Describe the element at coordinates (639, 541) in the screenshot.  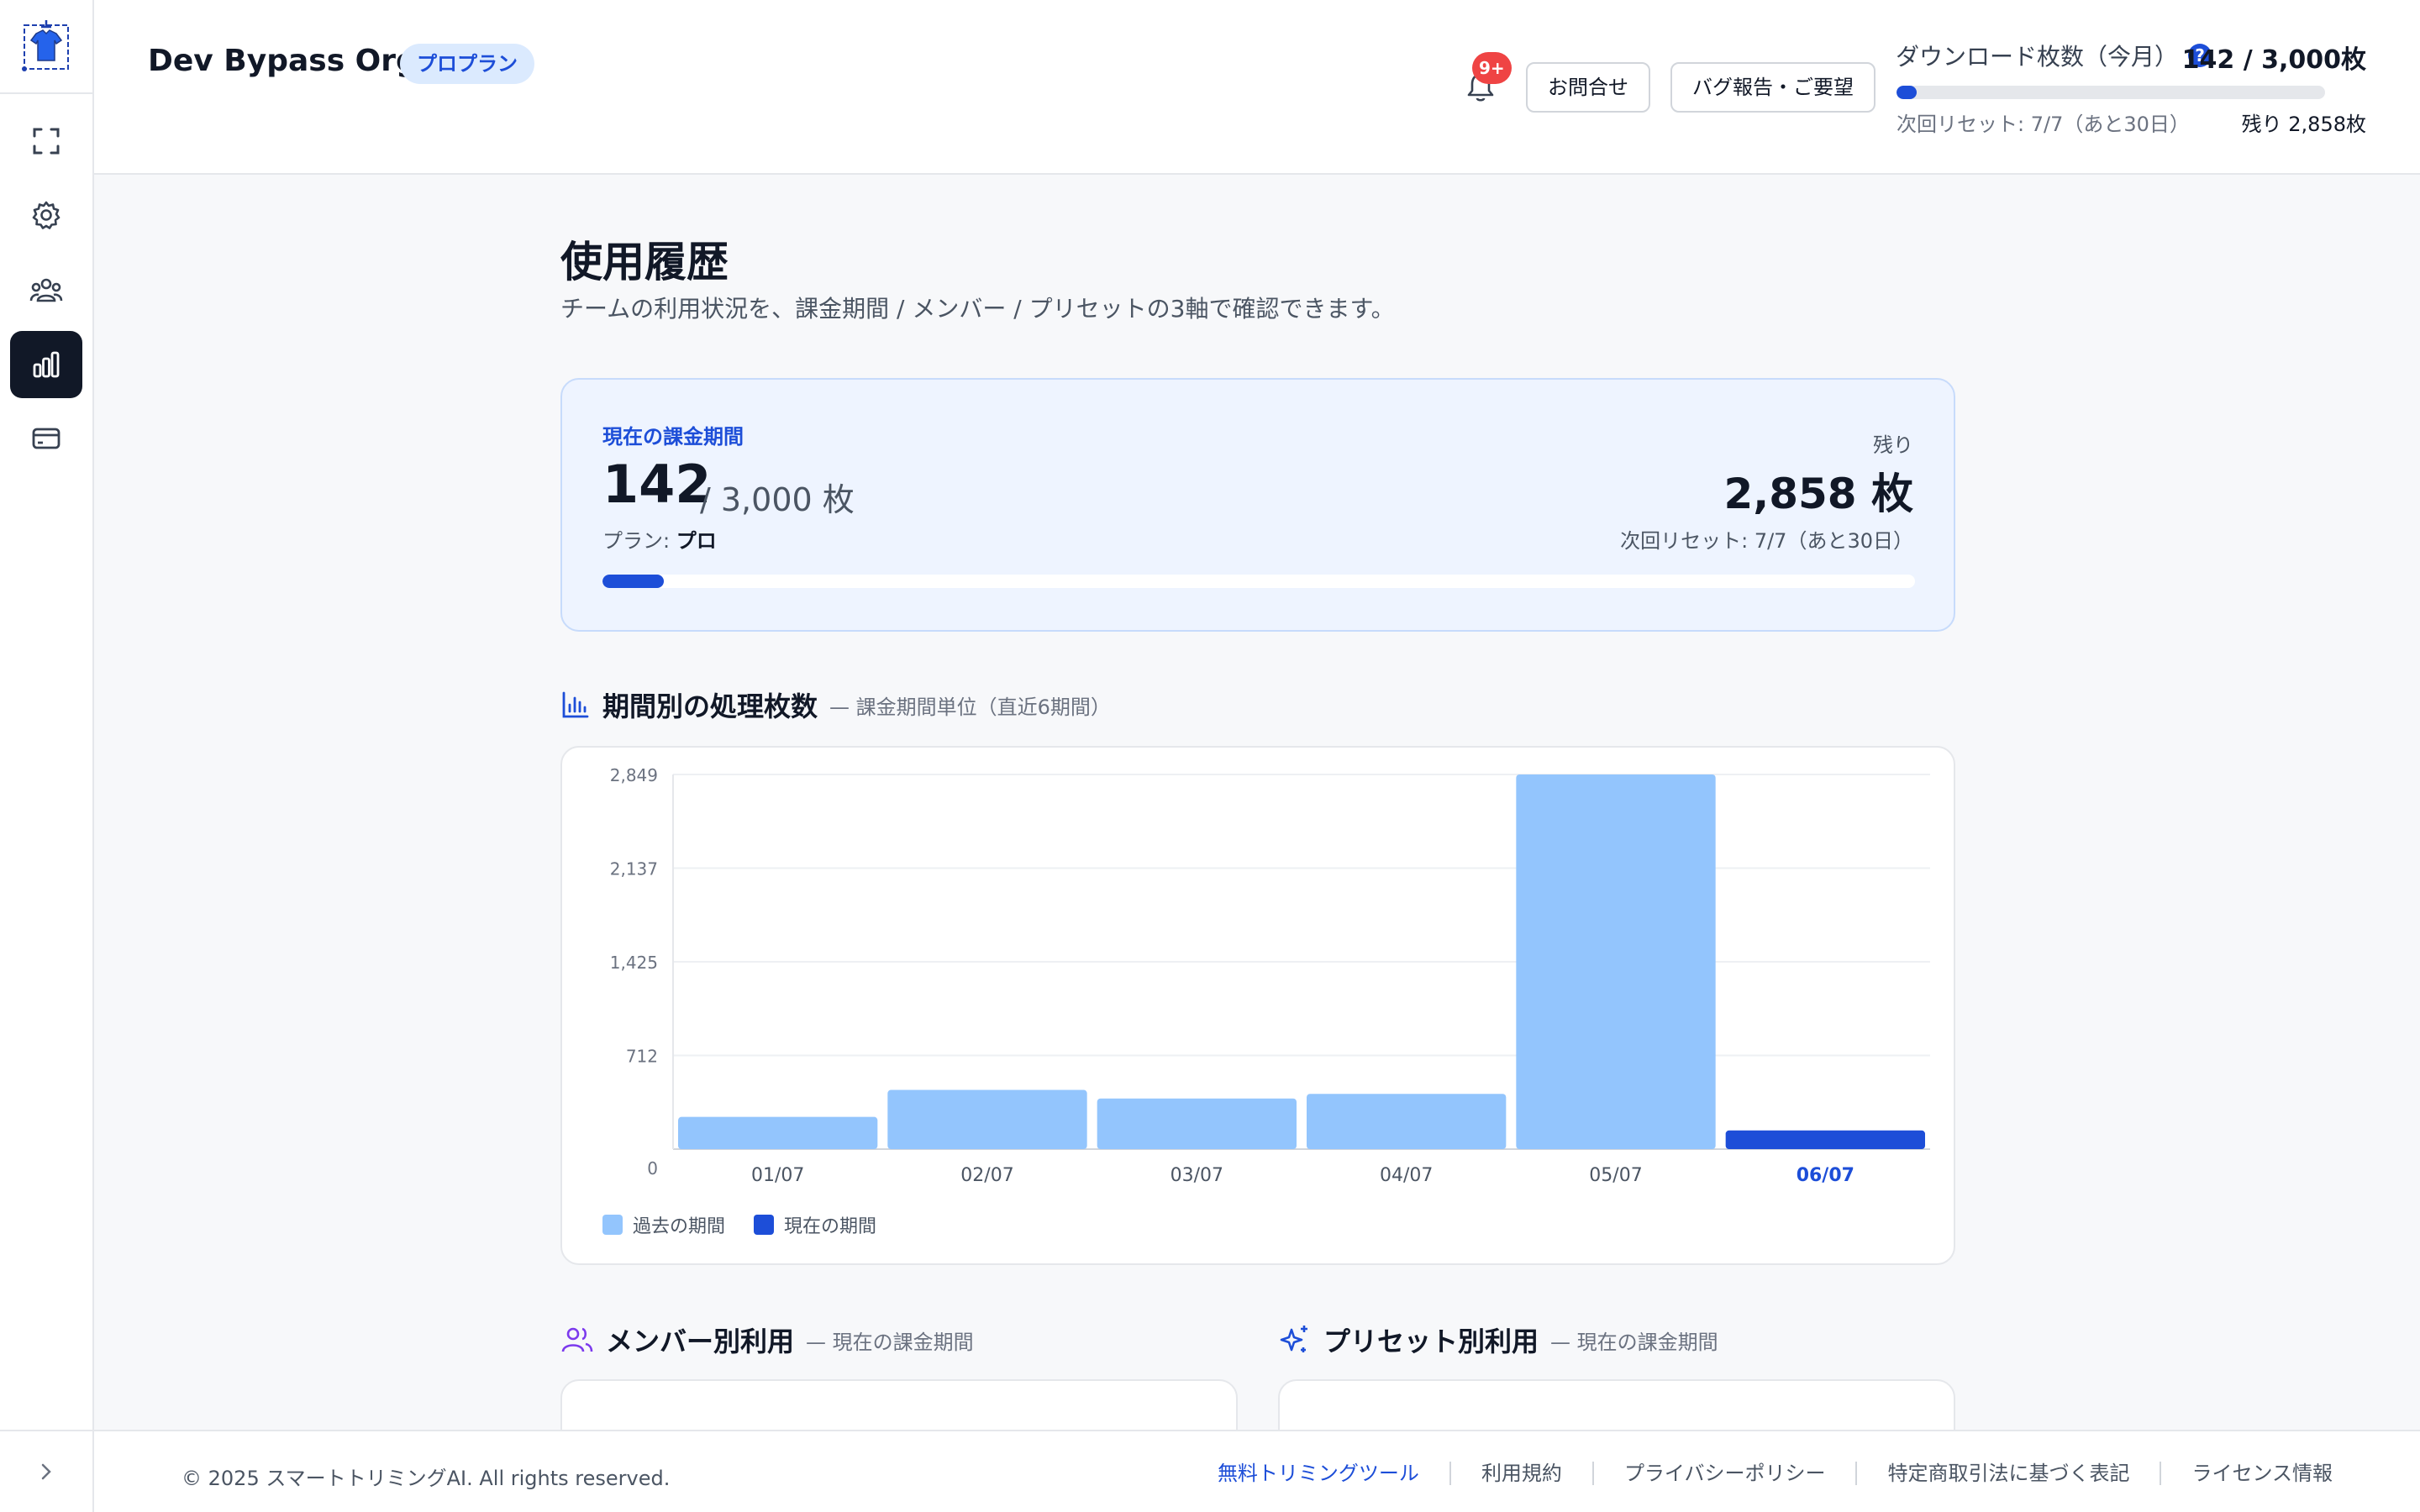
I see `summary-plan-label: プラン:` at that location.